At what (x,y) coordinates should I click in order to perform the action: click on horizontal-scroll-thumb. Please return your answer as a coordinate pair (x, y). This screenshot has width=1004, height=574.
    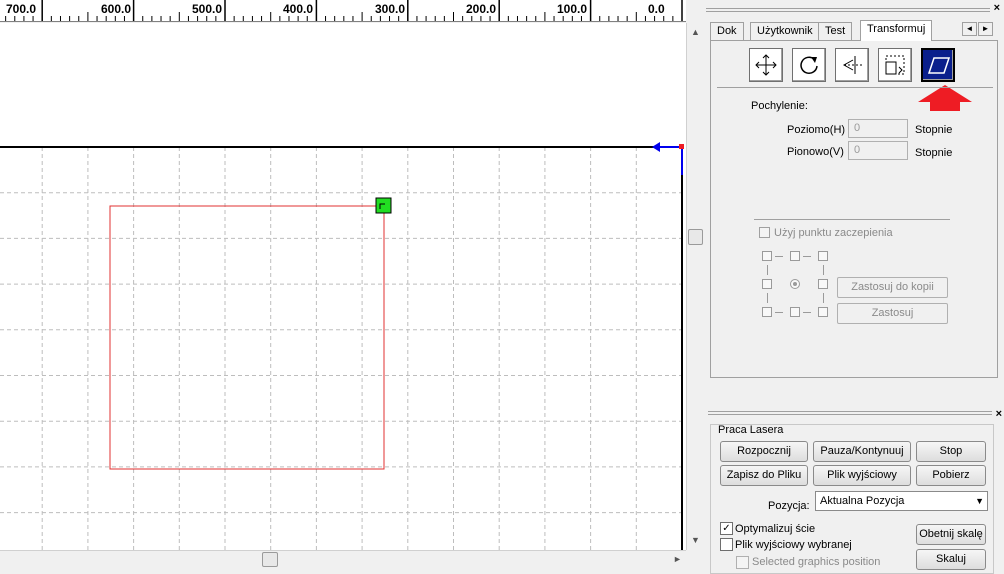
    Looking at the image, I should click on (270, 559).